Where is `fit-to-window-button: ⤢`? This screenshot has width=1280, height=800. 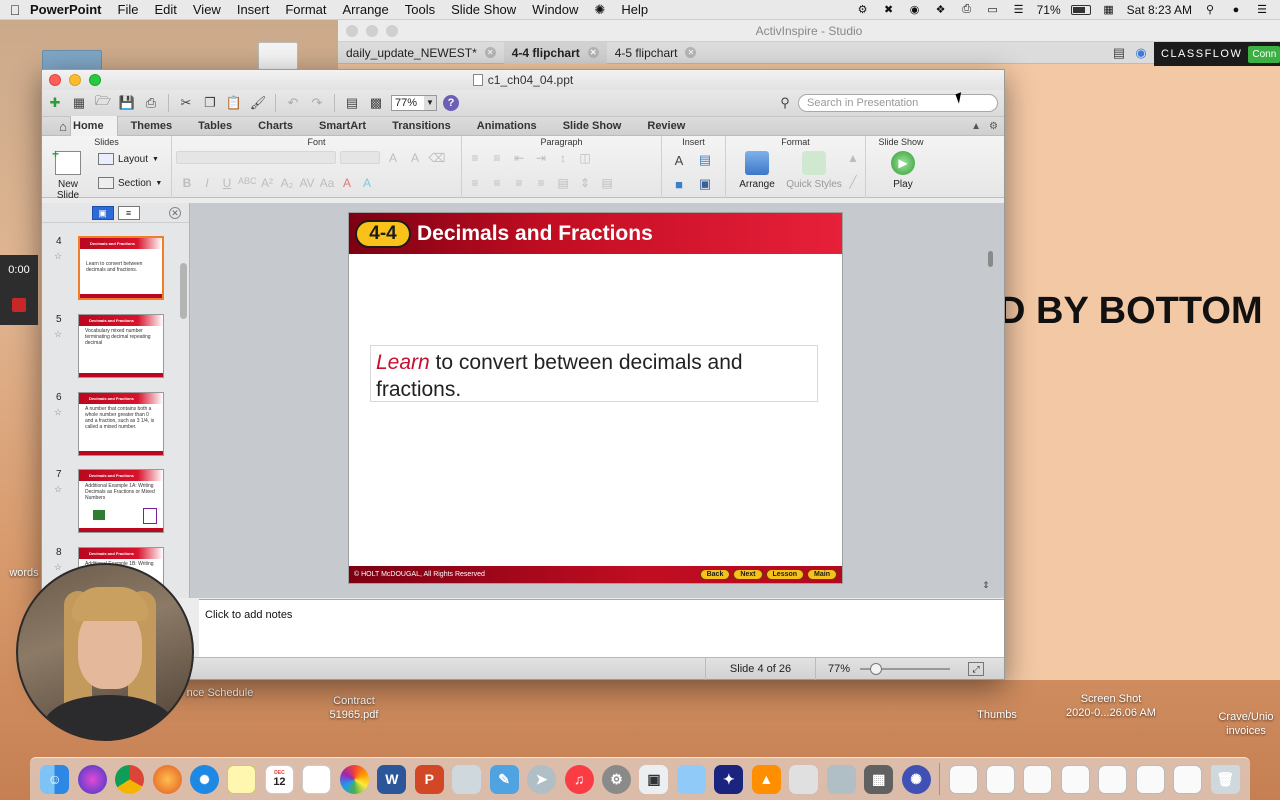
fit-to-window-button: ⤢ is located at coordinates (976, 668).